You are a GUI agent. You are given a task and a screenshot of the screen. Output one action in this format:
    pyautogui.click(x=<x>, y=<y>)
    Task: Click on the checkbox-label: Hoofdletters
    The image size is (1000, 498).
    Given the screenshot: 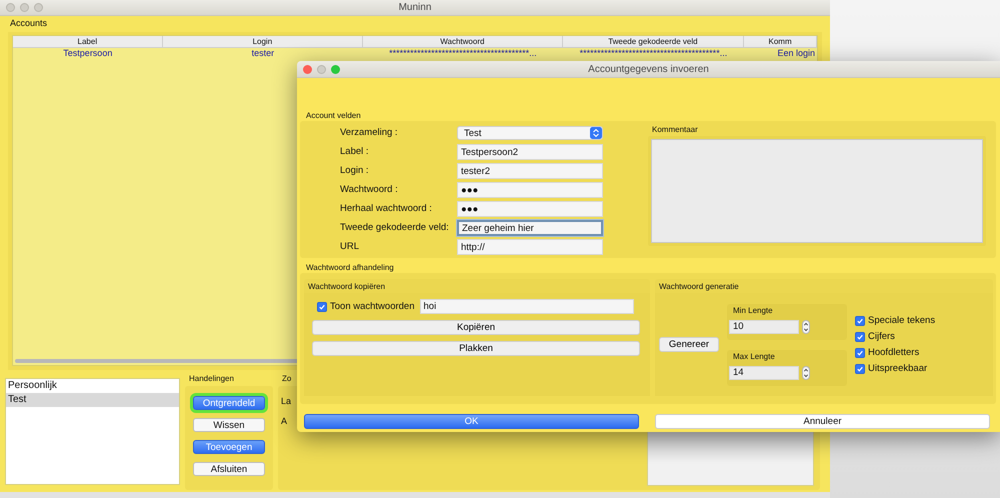 What is the action you would take?
    pyautogui.click(x=894, y=352)
    